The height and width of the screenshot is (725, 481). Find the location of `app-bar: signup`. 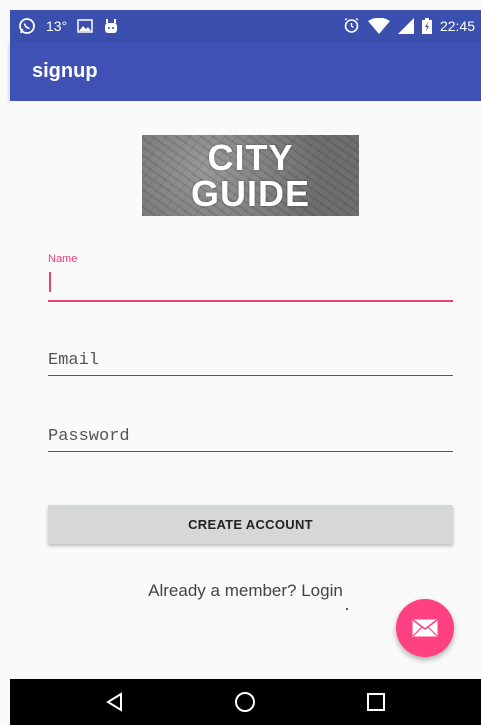

app-bar: signup is located at coordinates (245, 71).